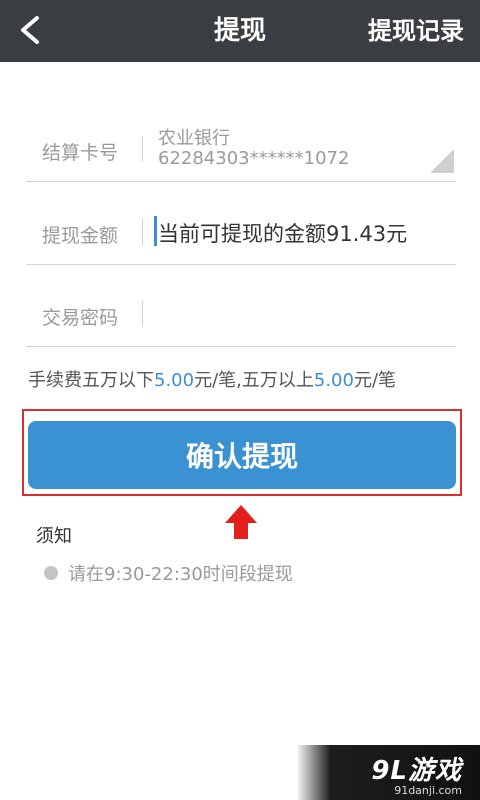 Image resolution: width=480 pixels, height=800 pixels. Describe the element at coordinates (428, 790) in the screenshot. I see `watermark-sub: 91danji.com` at that location.